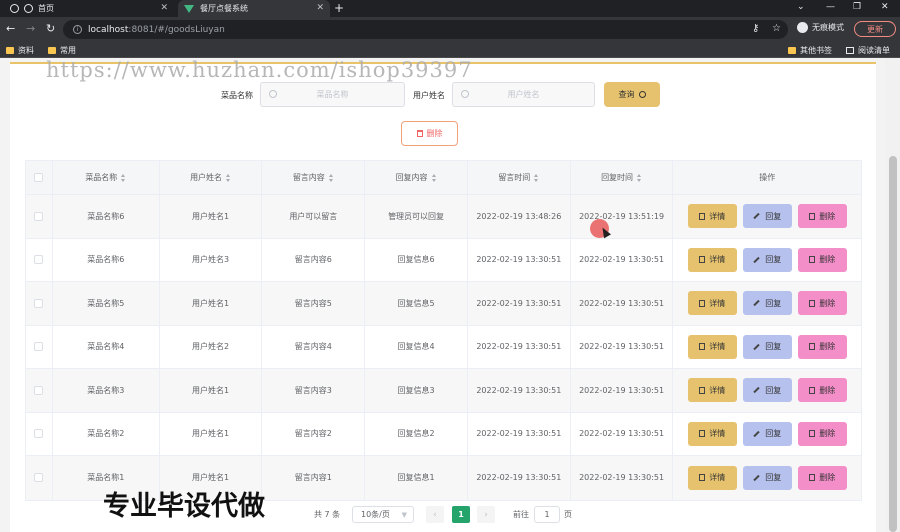 This screenshot has height=532, width=900. What do you see at coordinates (820, 27) in the screenshot?
I see `incognito-indicator: 无痕模式` at bounding box center [820, 27].